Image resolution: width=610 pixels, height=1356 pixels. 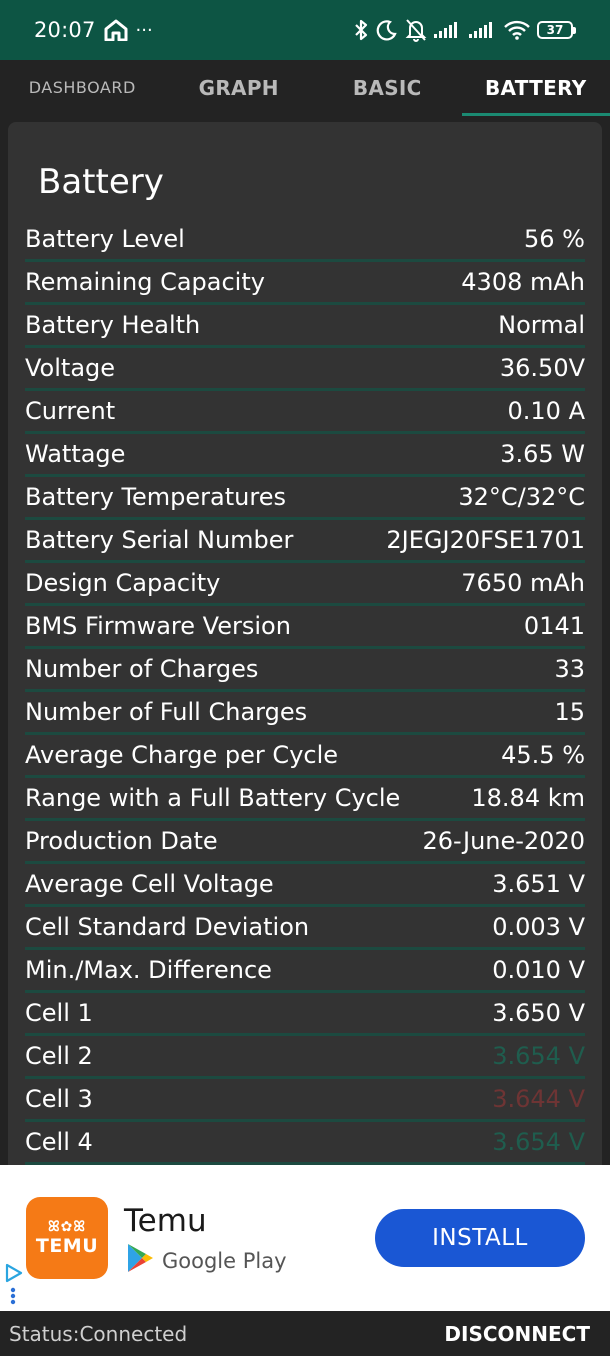 What do you see at coordinates (75, 454) in the screenshot?
I see `row-label: Wattage` at bounding box center [75, 454].